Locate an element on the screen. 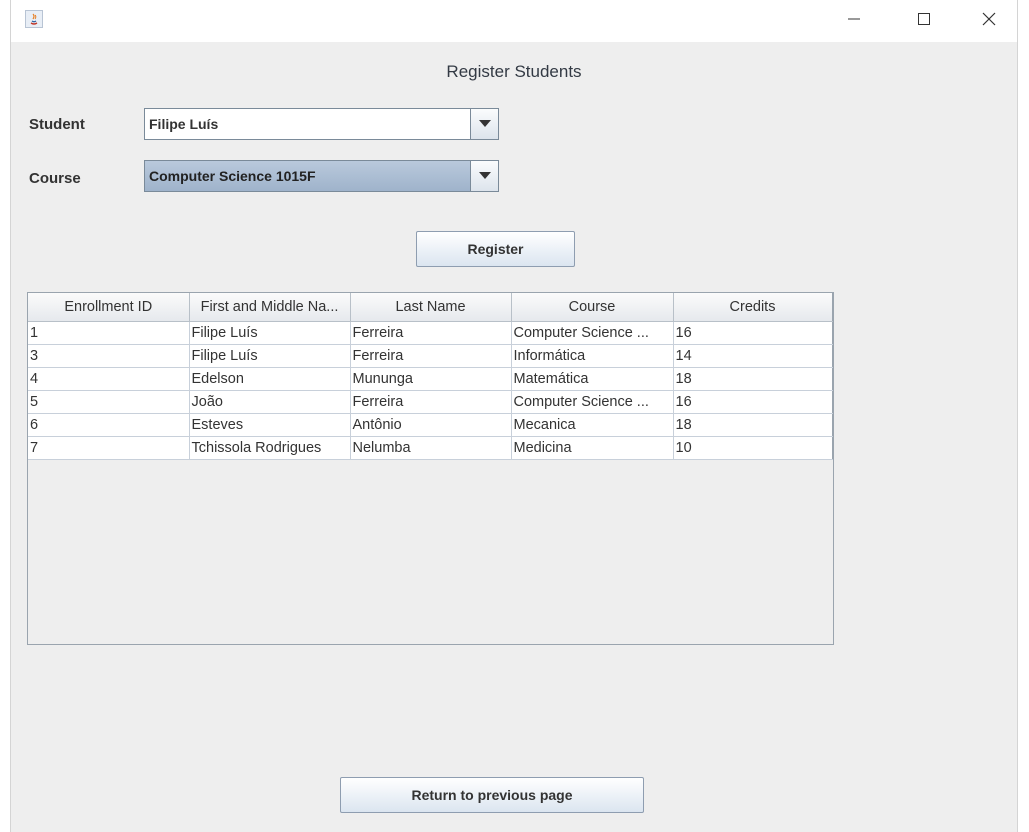  minimize-icon is located at coordinates (854, 19).